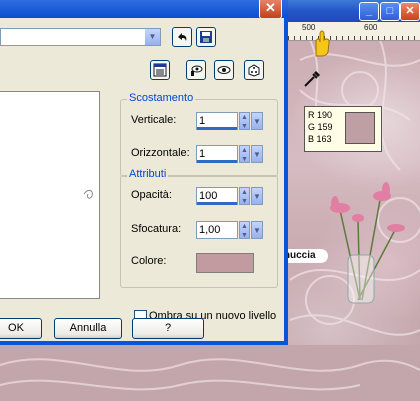  Describe the element at coordinates (320, 139) in the screenshot. I see `blue-value: B 163` at that location.